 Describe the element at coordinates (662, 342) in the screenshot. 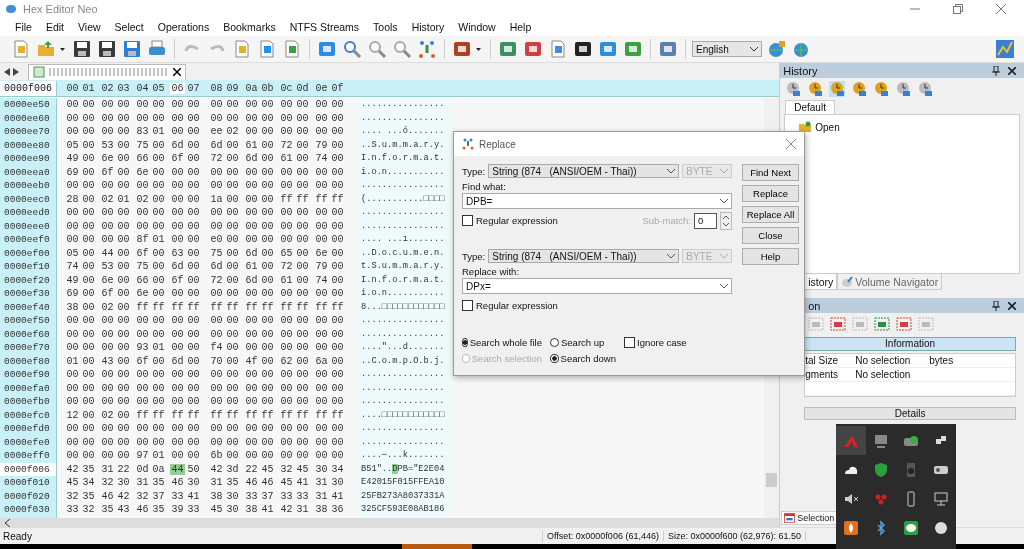

I see `checkbox-label: Ignore case` at that location.